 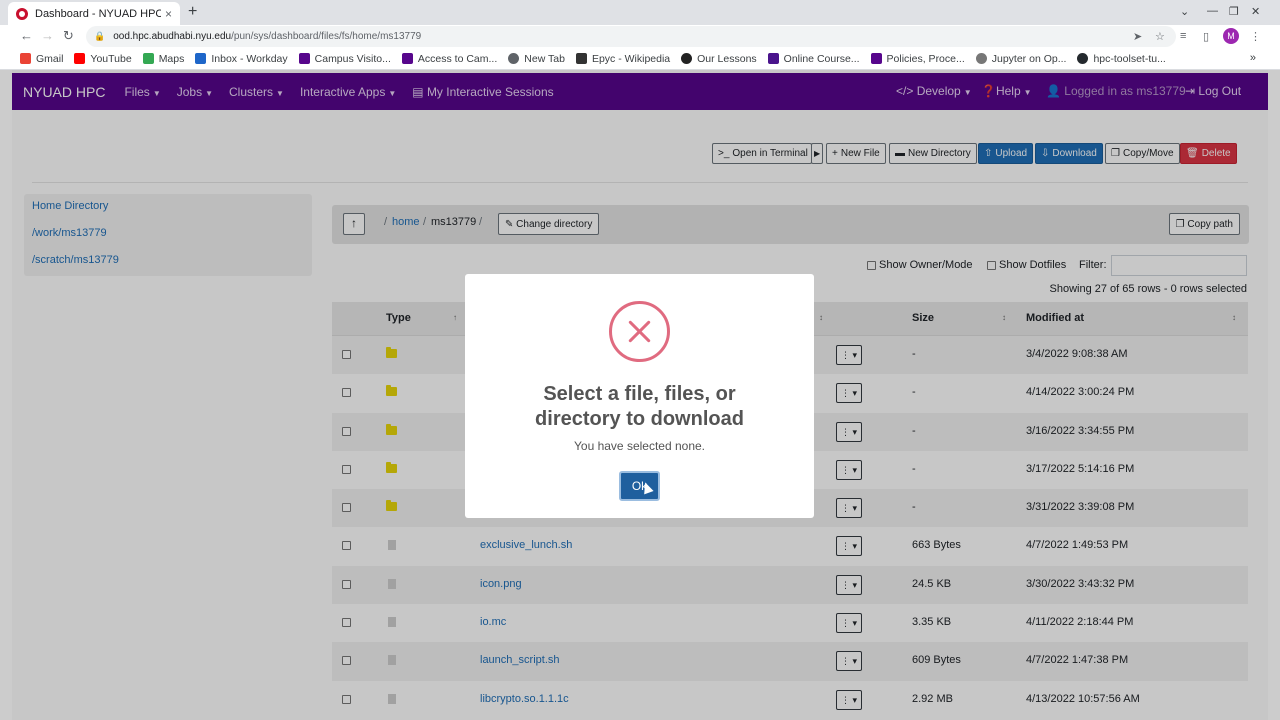 I want to click on close-window-icon: ✕, so click(x=1255, y=11).